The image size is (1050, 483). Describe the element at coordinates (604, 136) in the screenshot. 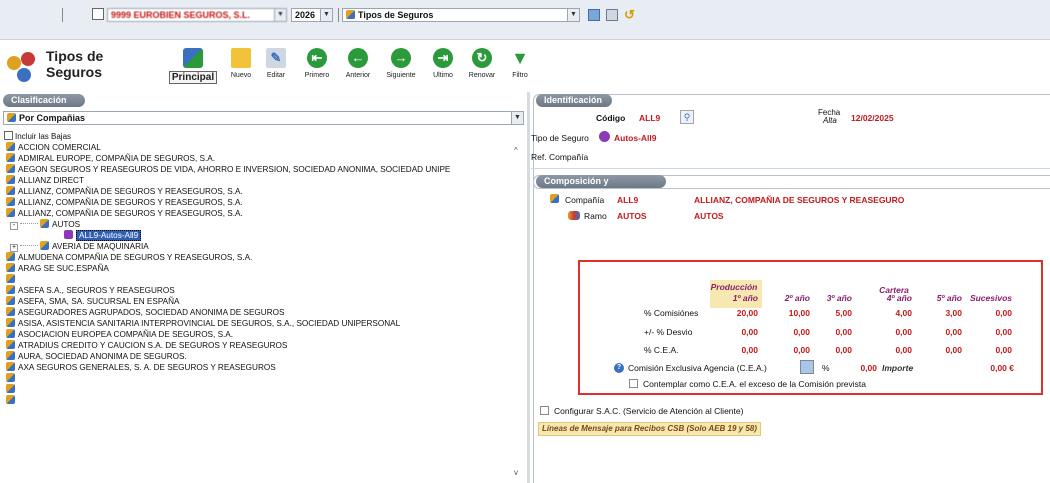

I see `insurance-type-icon` at that location.